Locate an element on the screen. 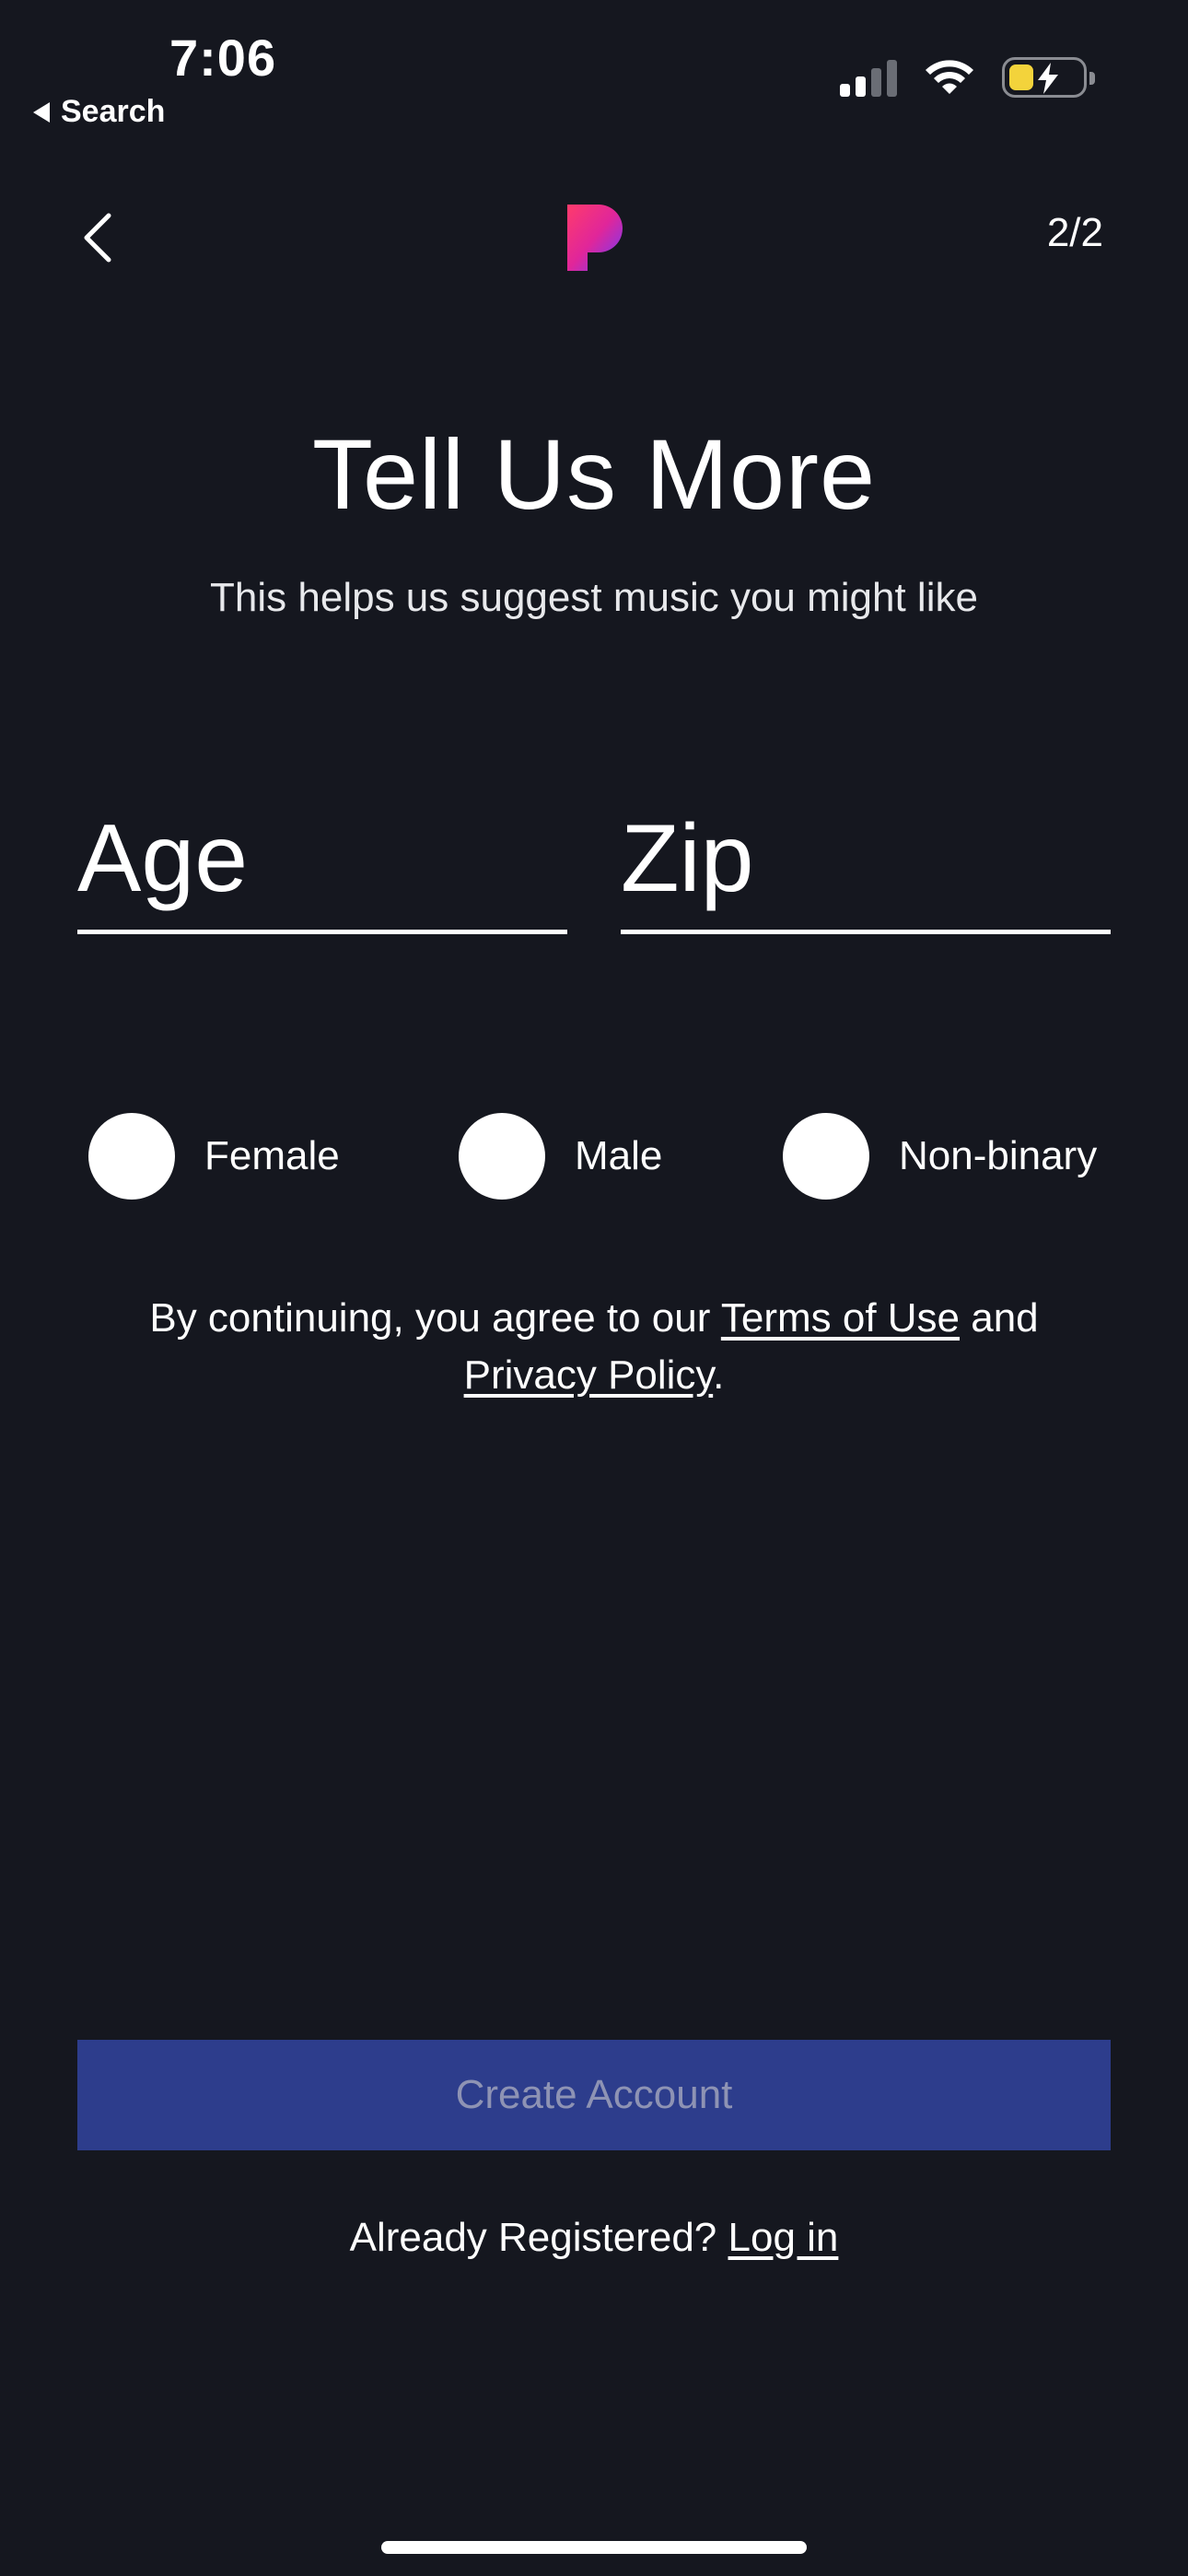 This screenshot has height=2576, width=1188. gender-option-female: Female is located at coordinates (214, 1156).